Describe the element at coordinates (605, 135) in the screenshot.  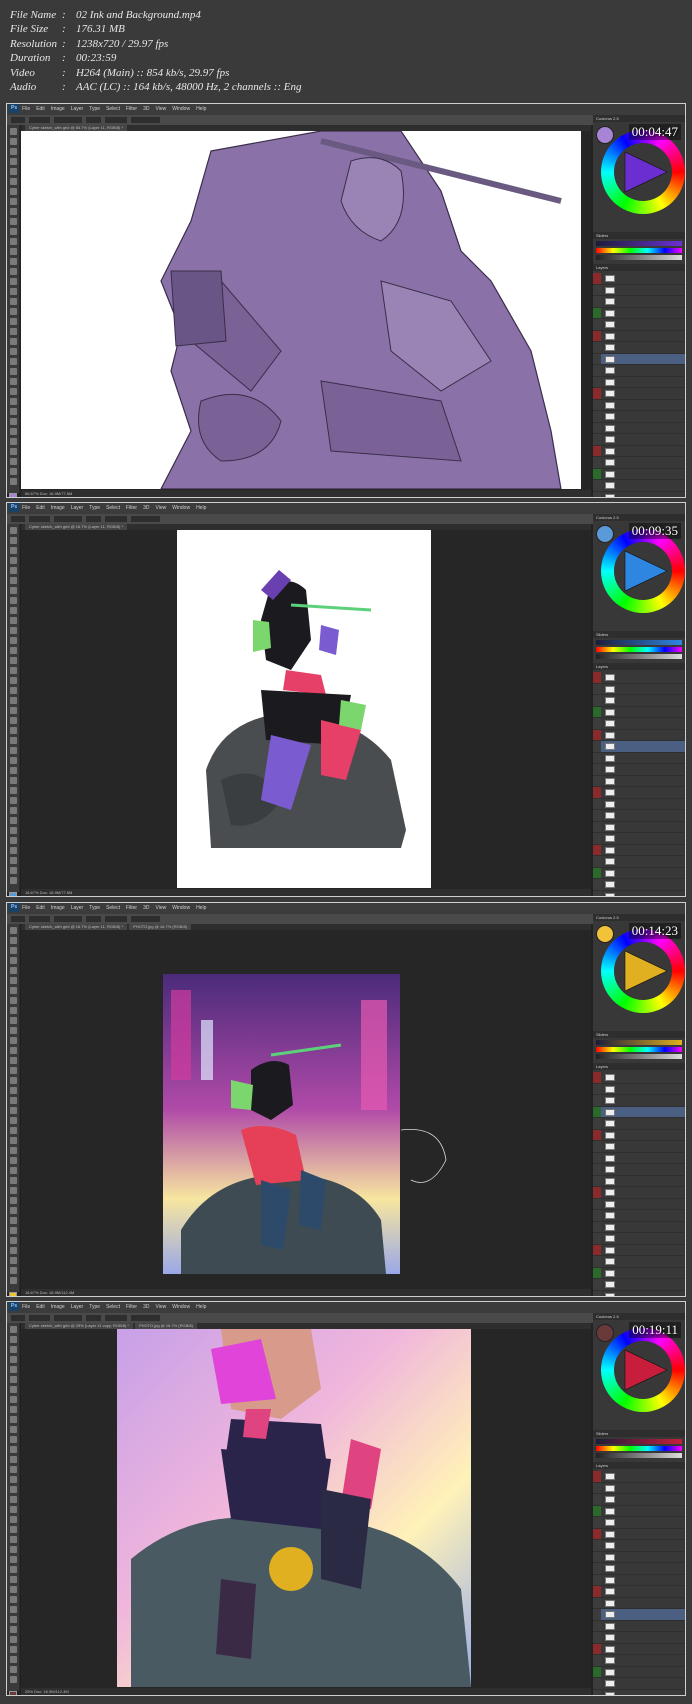
I see `foreground-color-dot` at that location.